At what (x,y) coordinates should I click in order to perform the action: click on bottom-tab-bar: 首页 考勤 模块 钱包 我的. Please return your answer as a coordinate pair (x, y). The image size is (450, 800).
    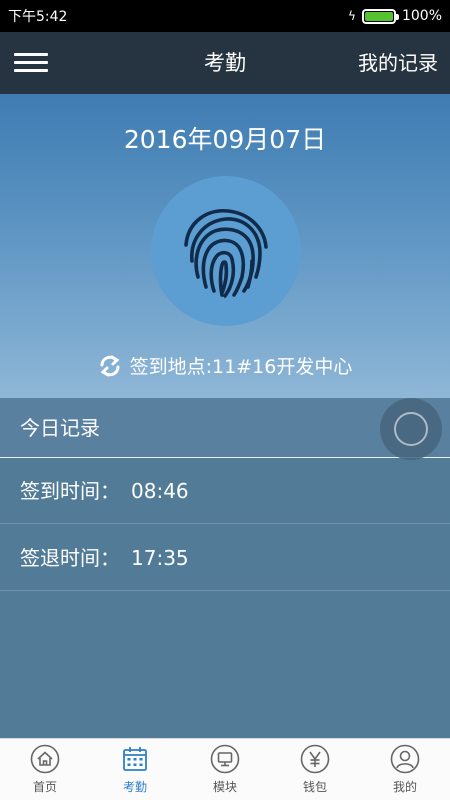
    Looking at the image, I should click on (225, 769).